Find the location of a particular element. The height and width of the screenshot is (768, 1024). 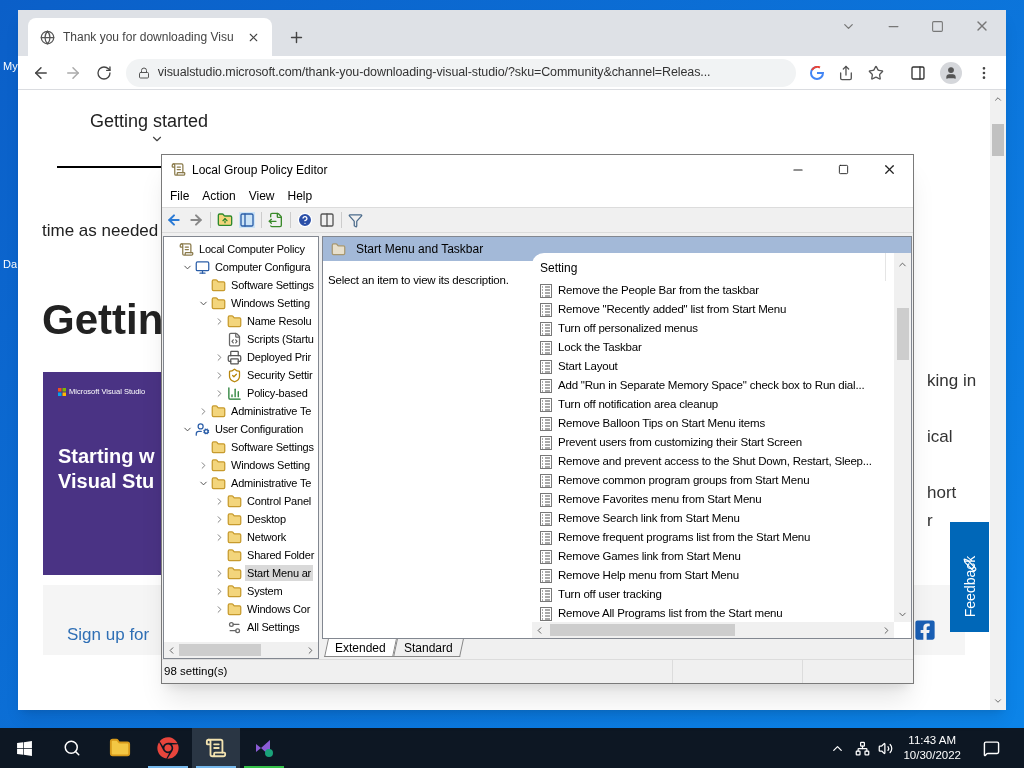

tree-item: Network is located at coordinates (266, 537).